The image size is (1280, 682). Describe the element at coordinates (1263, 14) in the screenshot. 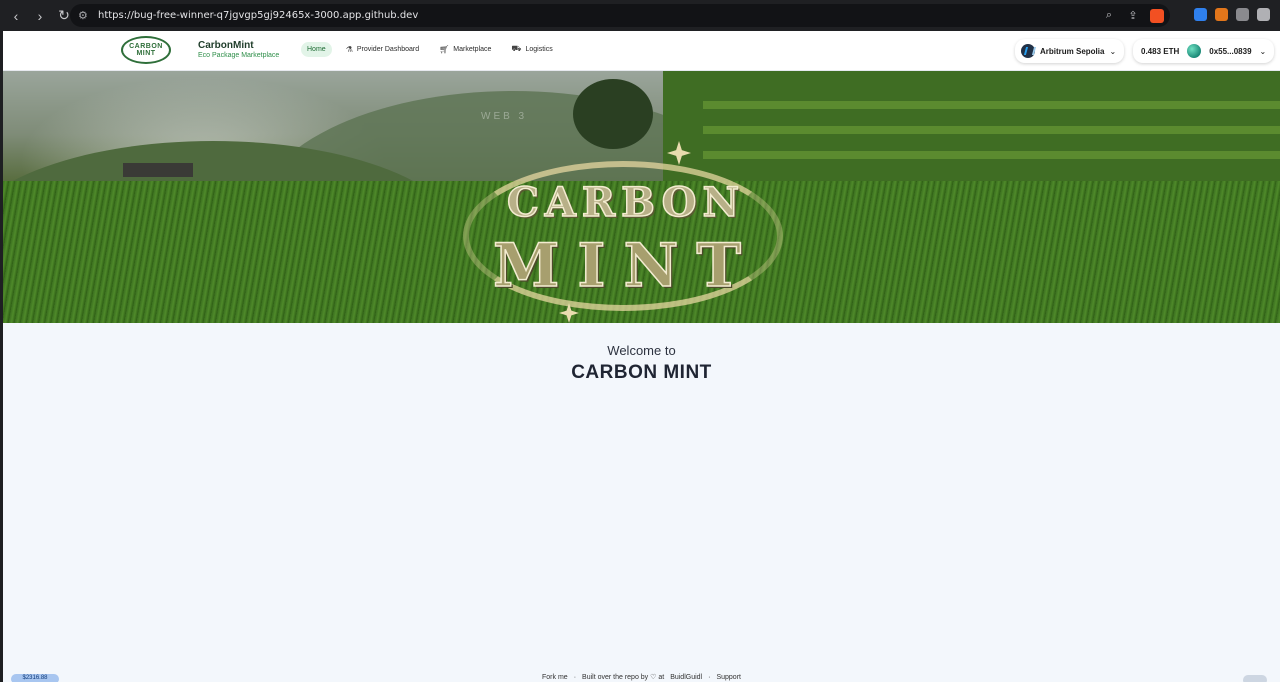

I see `ai-sparkle-icon` at that location.